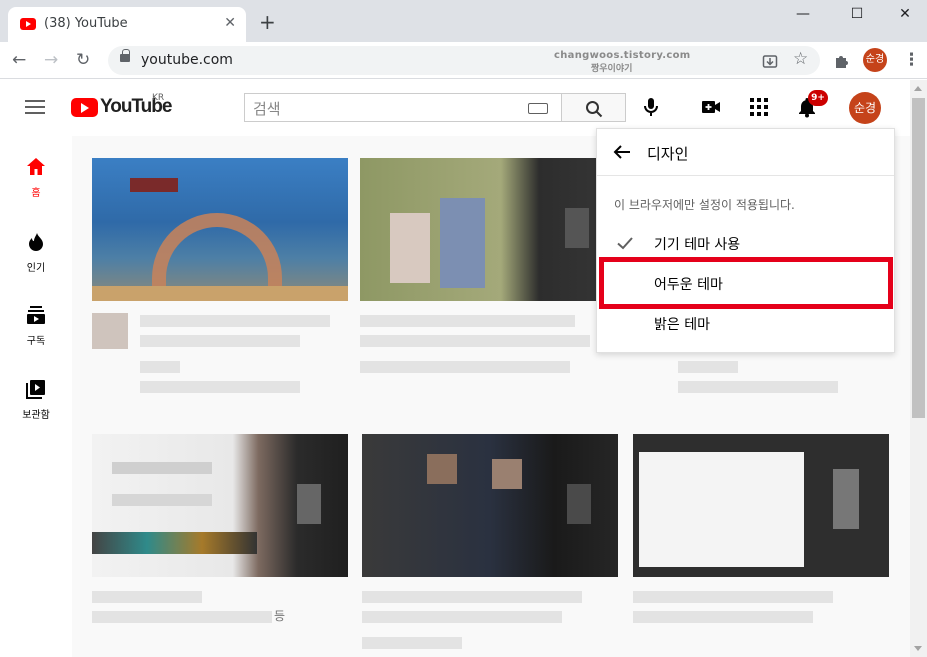 The width and height of the screenshot is (927, 657). What do you see at coordinates (875, 60) in the screenshot?
I see `browser-profile-avatar: 순경` at bounding box center [875, 60].